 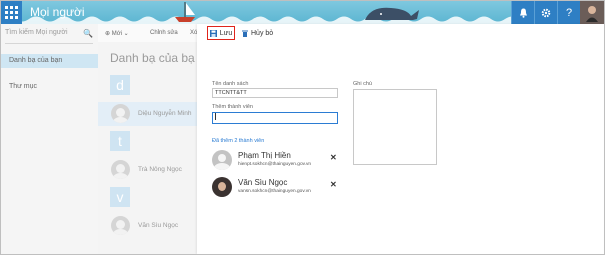 What do you see at coordinates (185, 12) in the screenshot?
I see `boat-icon` at bounding box center [185, 12].